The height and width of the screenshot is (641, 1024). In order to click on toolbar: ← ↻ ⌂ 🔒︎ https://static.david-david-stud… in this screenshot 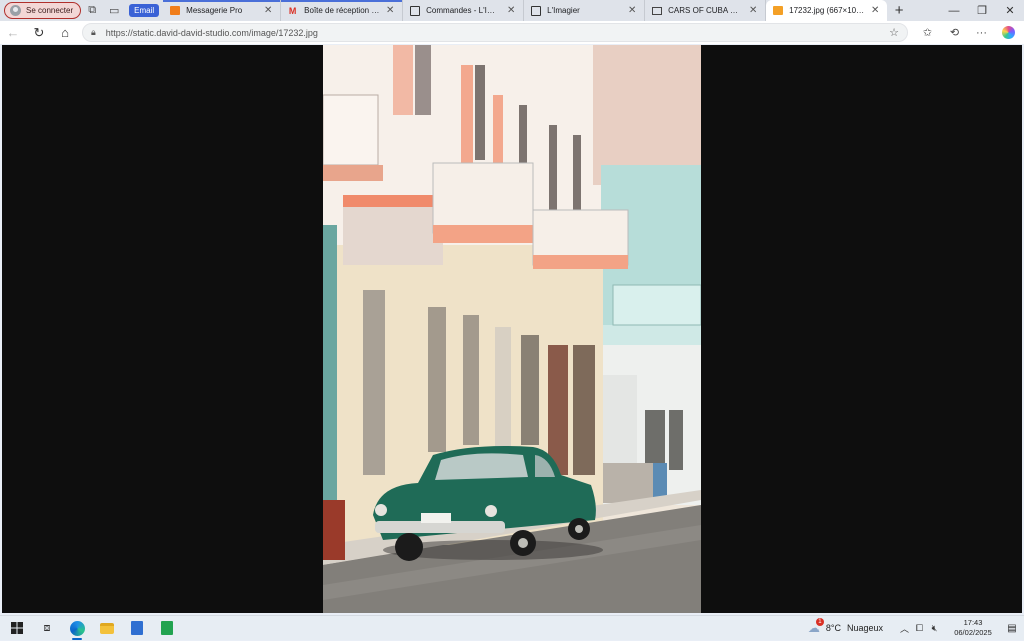, I will do `click(512, 32)`.